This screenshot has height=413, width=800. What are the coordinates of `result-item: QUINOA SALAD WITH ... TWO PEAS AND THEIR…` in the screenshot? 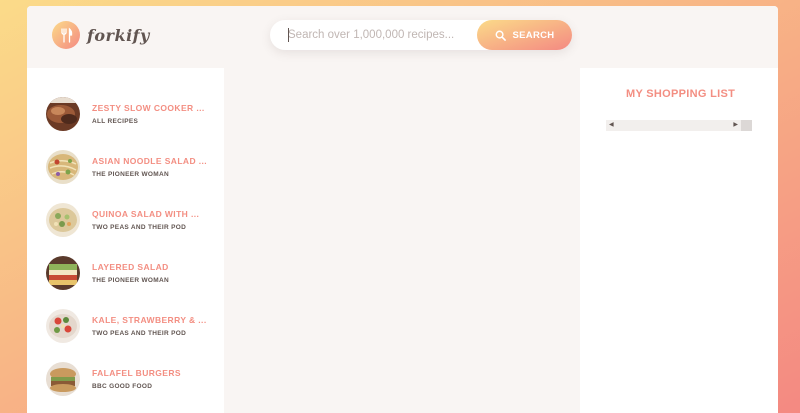 It's located at (133, 220).